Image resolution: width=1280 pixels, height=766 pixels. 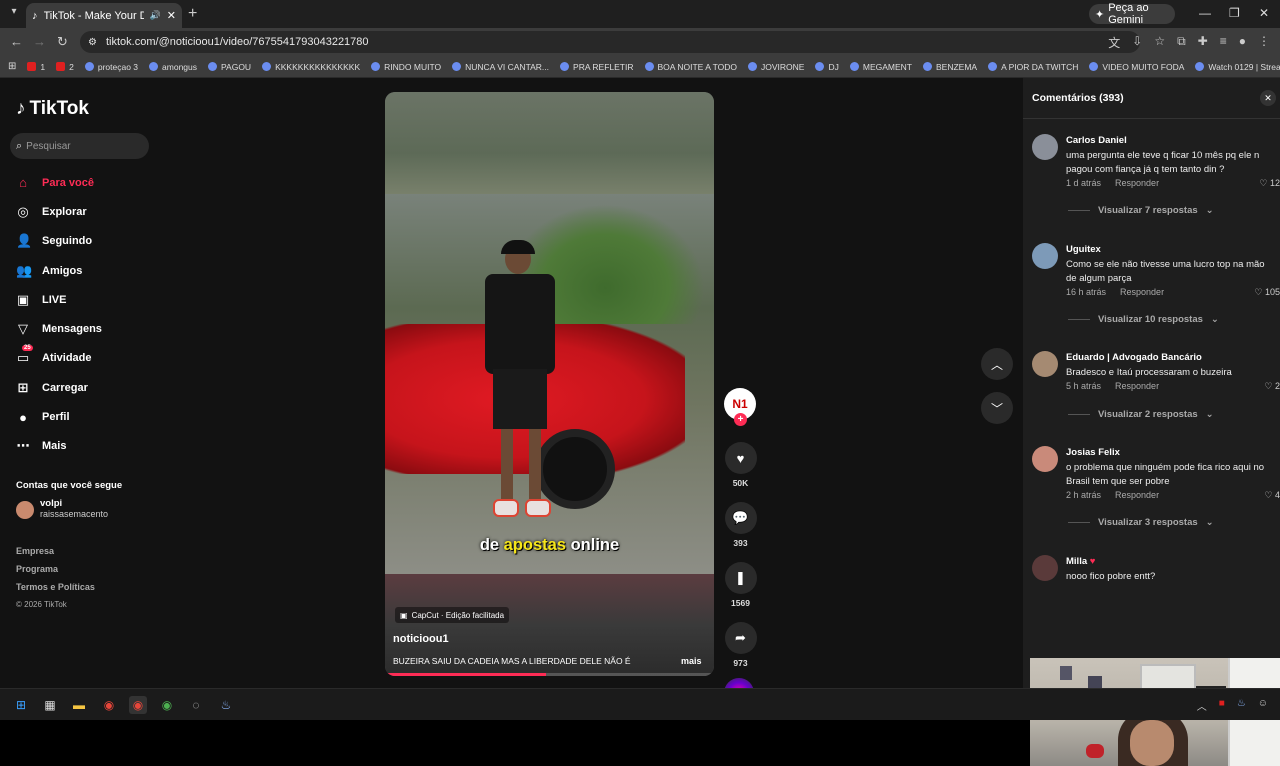 What do you see at coordinates (740, 578) in the screenshot?
I see `save-button: ❚` at bounding box center [740, 578].